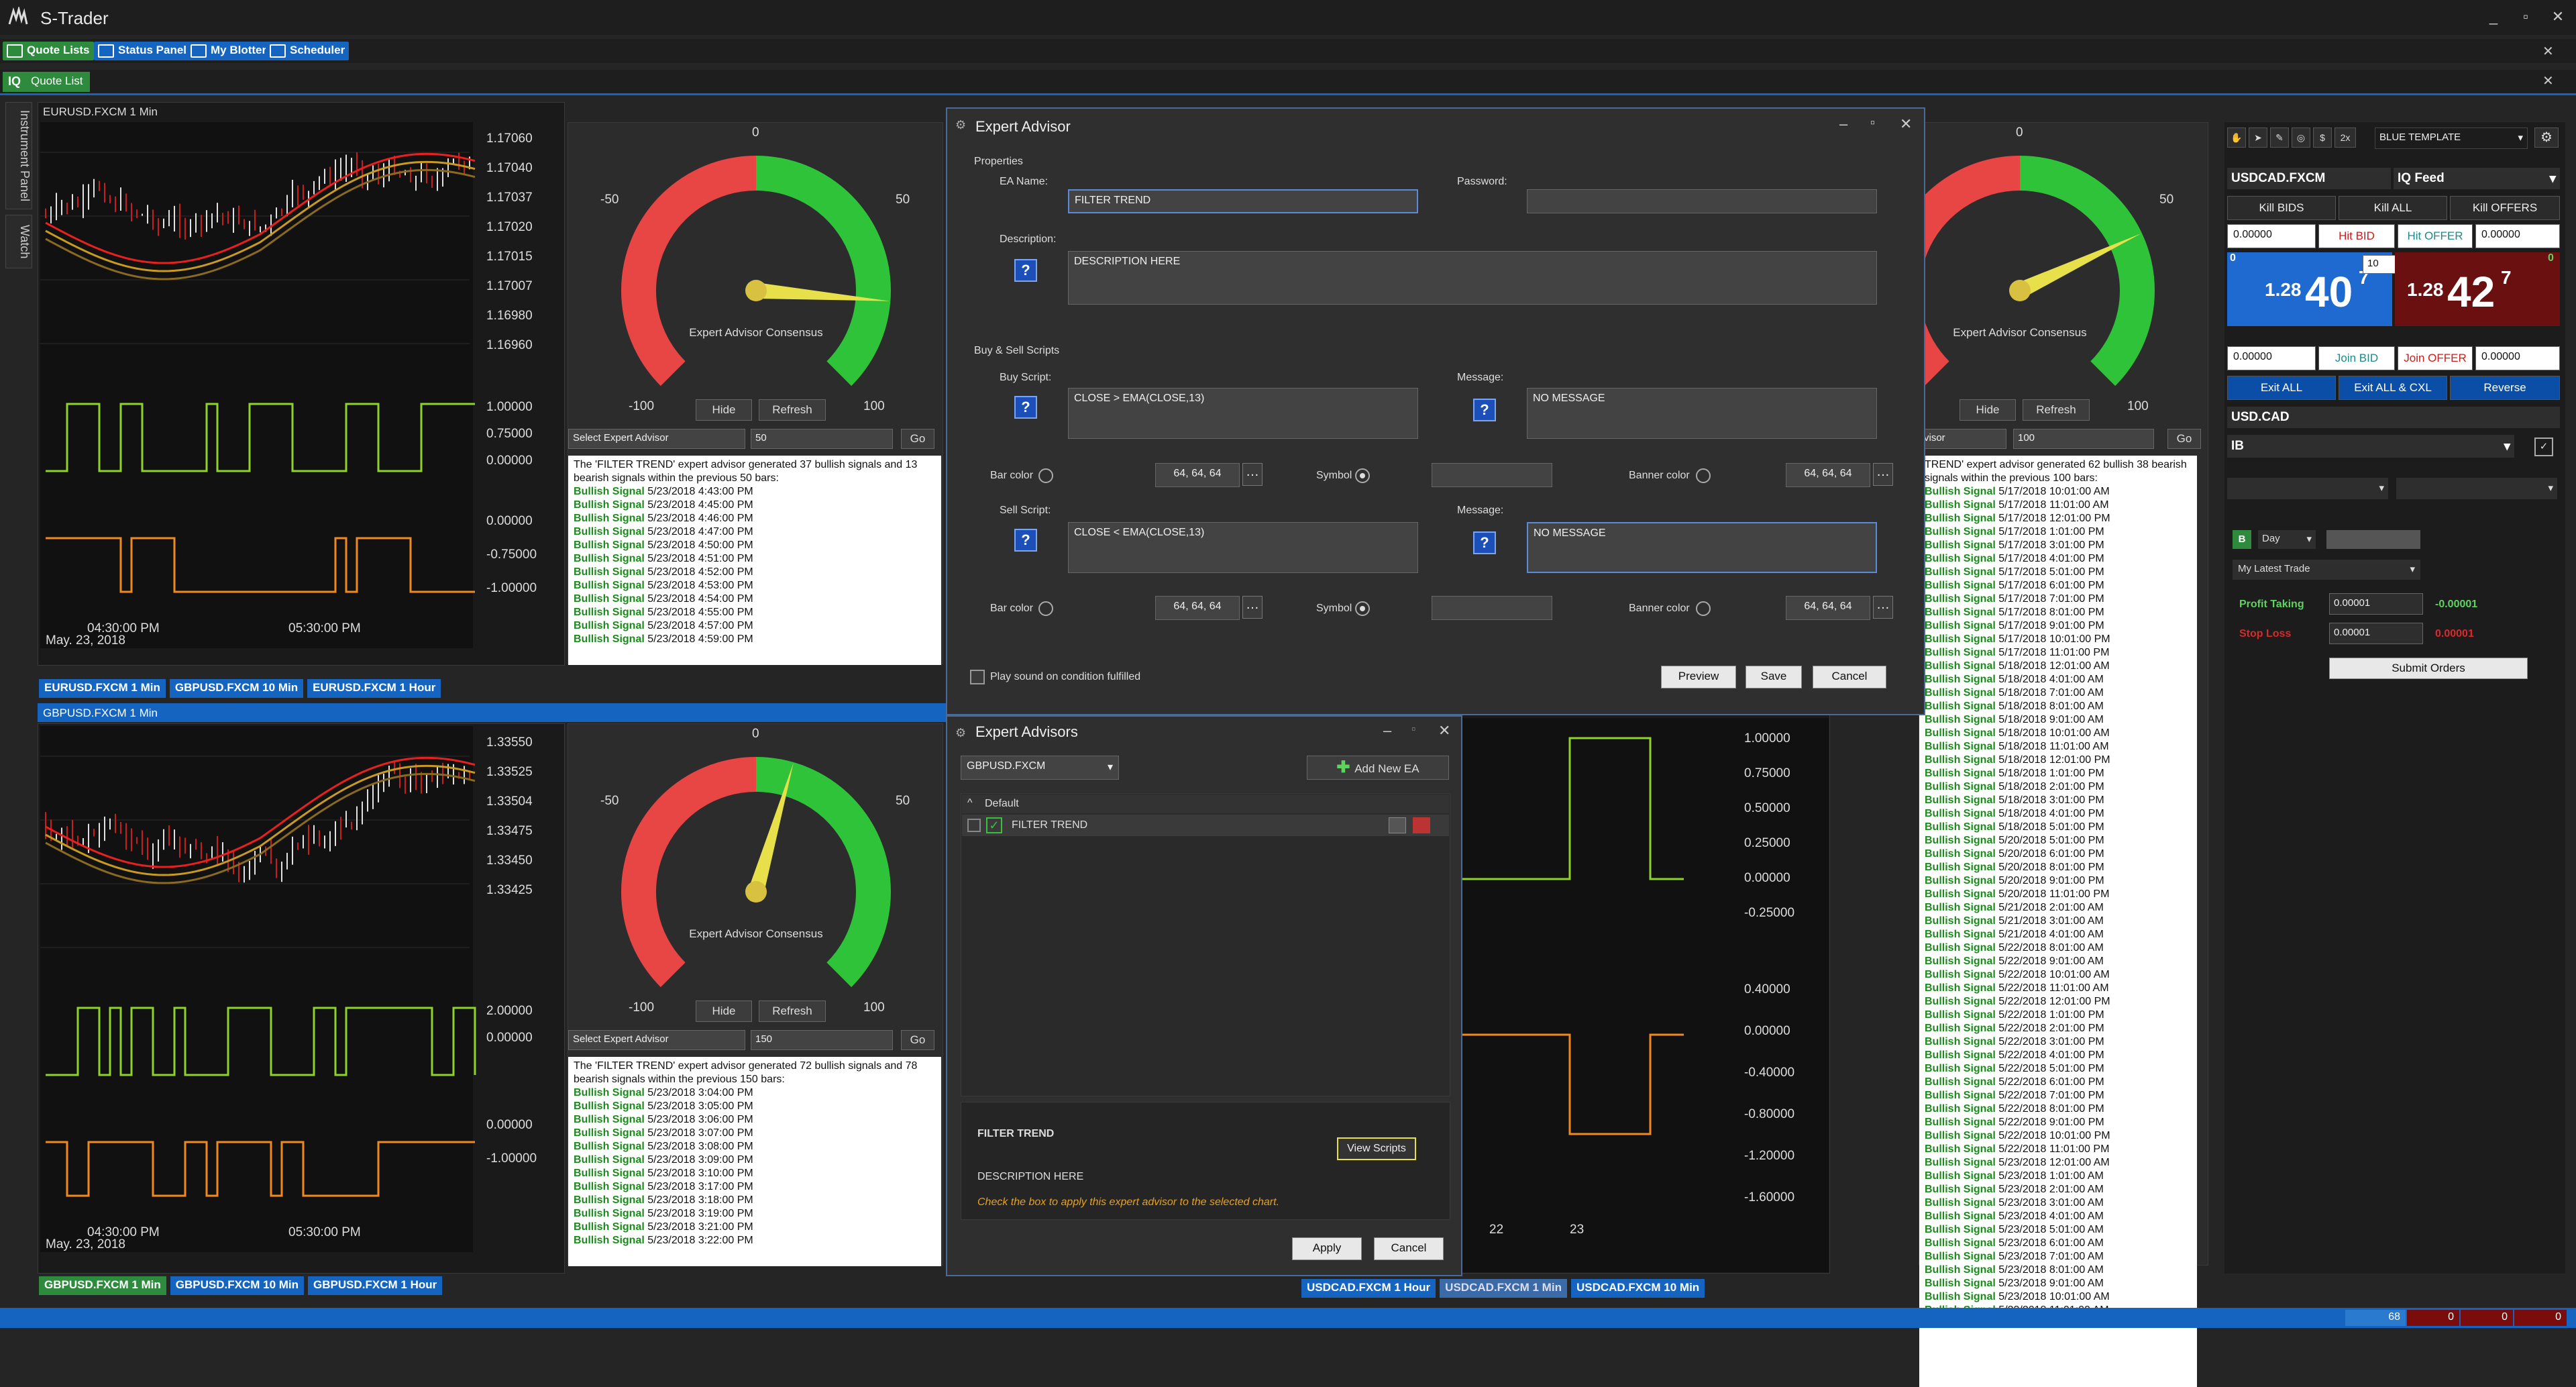 This screenshot has width=2576, height=1387. Describe the element at coordinates (2301, 137) in the screenshot. I see `target-icon: ◎` at that location.